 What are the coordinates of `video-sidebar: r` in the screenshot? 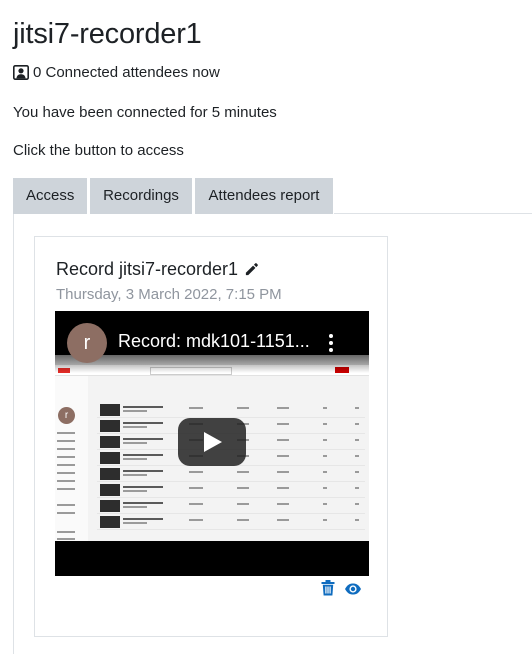 It's located at (71, 458).